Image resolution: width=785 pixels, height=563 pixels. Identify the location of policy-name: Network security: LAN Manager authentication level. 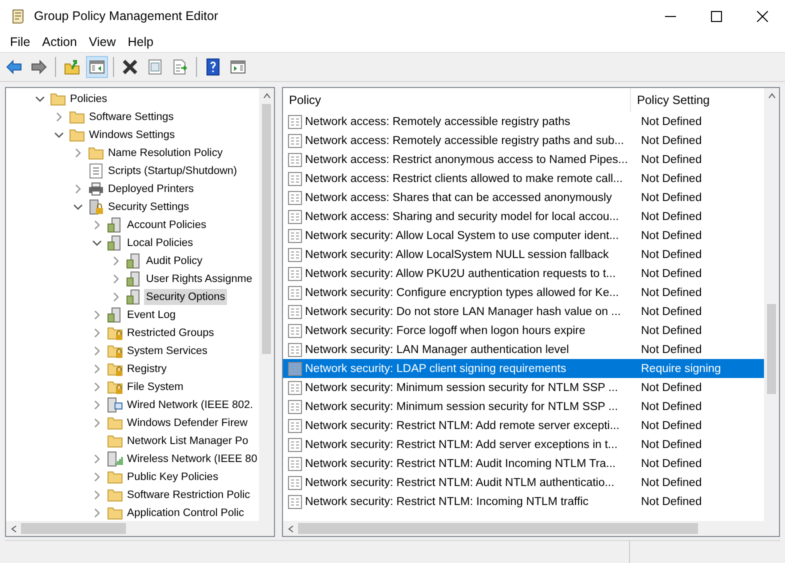
(437, 350).